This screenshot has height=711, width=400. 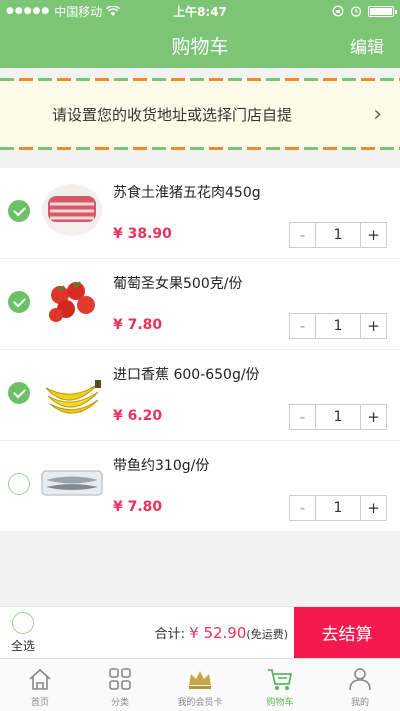 I want to click on page-title: 购物车, so click(x=200, y=46).